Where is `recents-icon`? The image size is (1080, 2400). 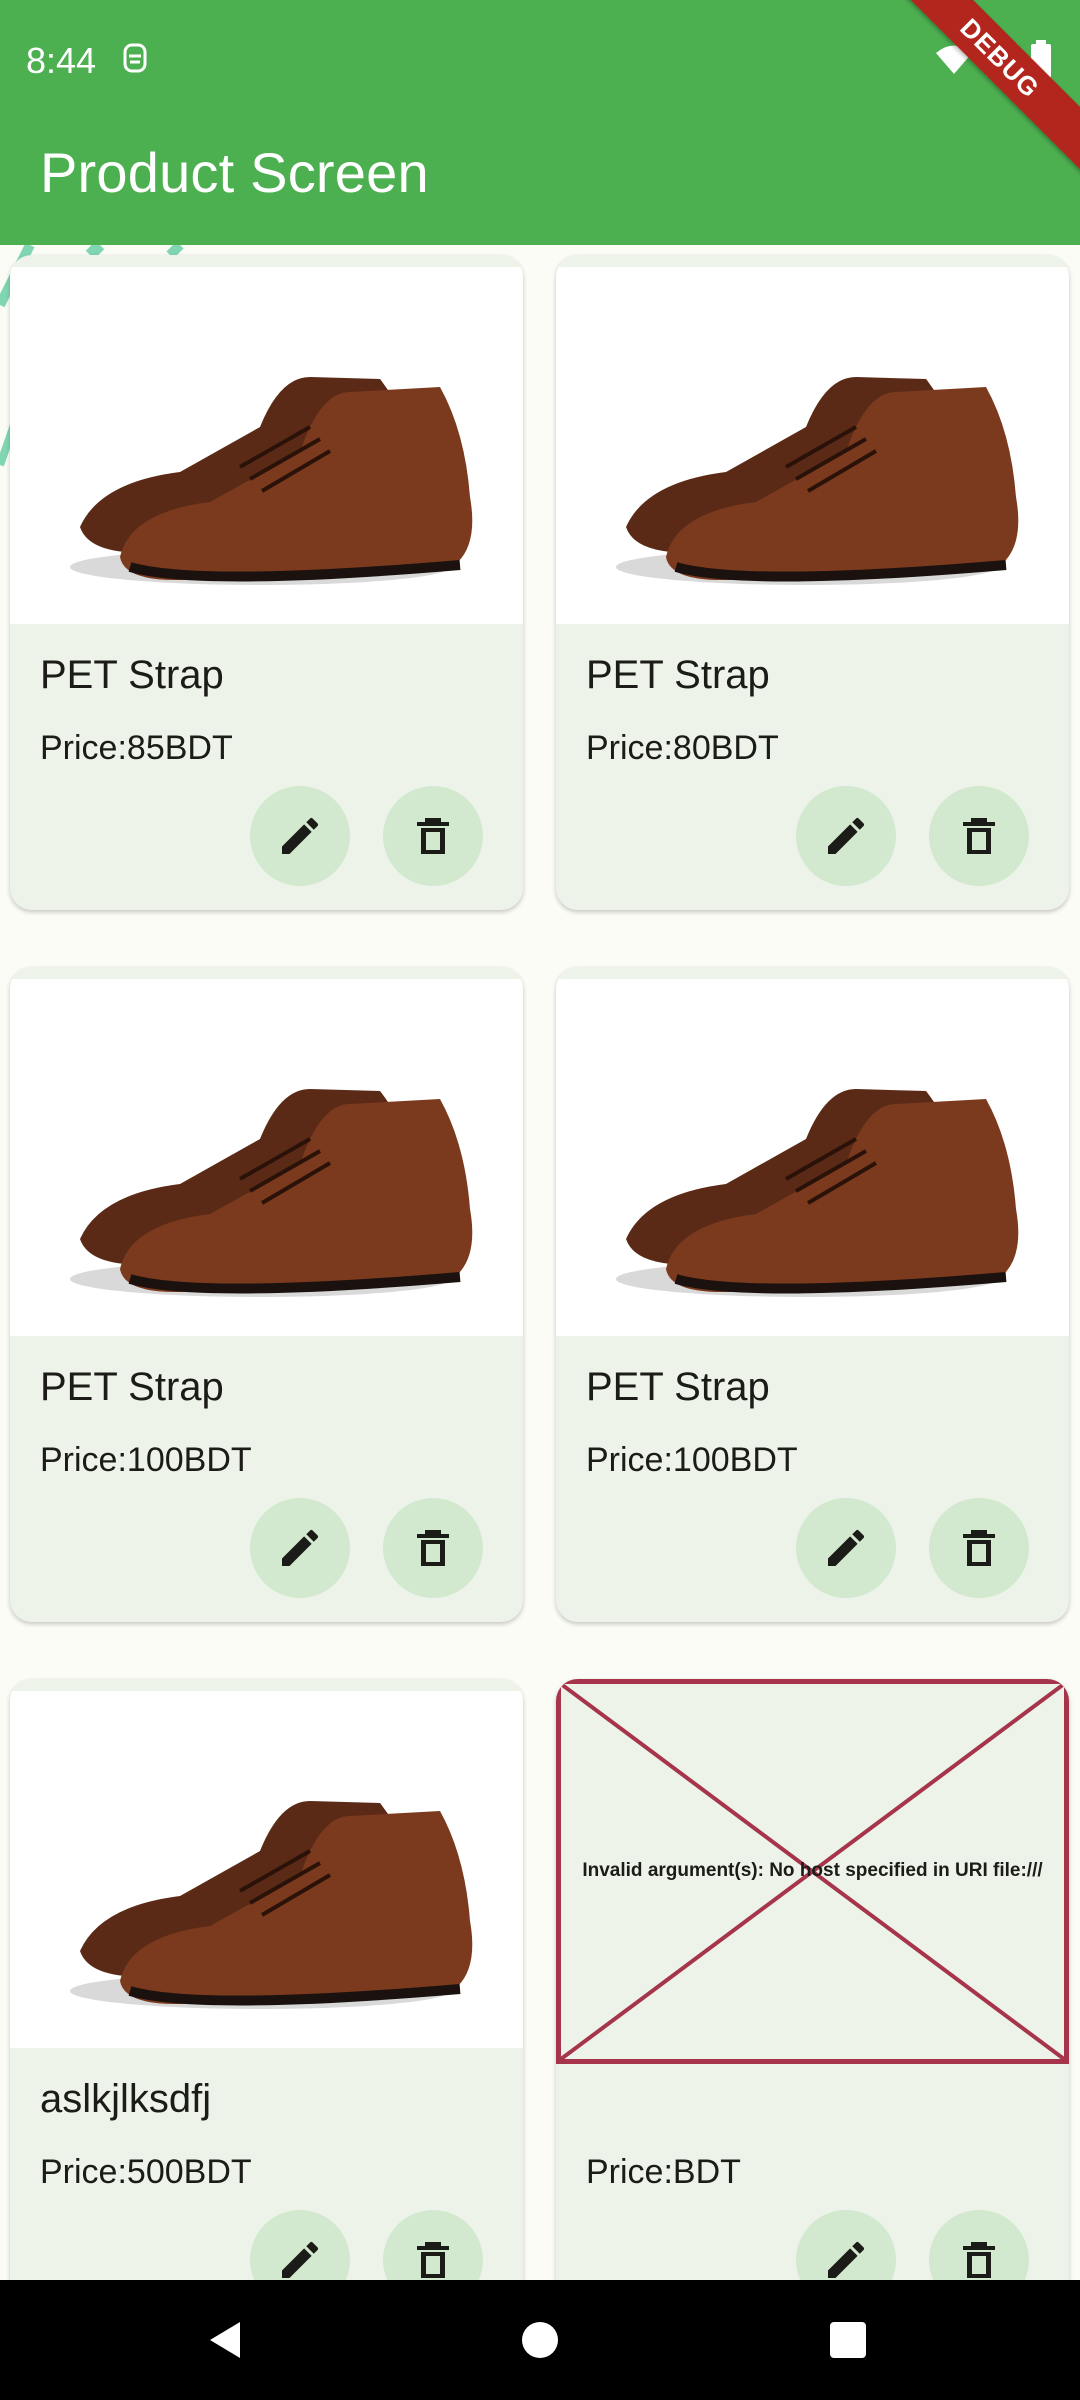
recents-icon is located at coordinates (848, 2340).